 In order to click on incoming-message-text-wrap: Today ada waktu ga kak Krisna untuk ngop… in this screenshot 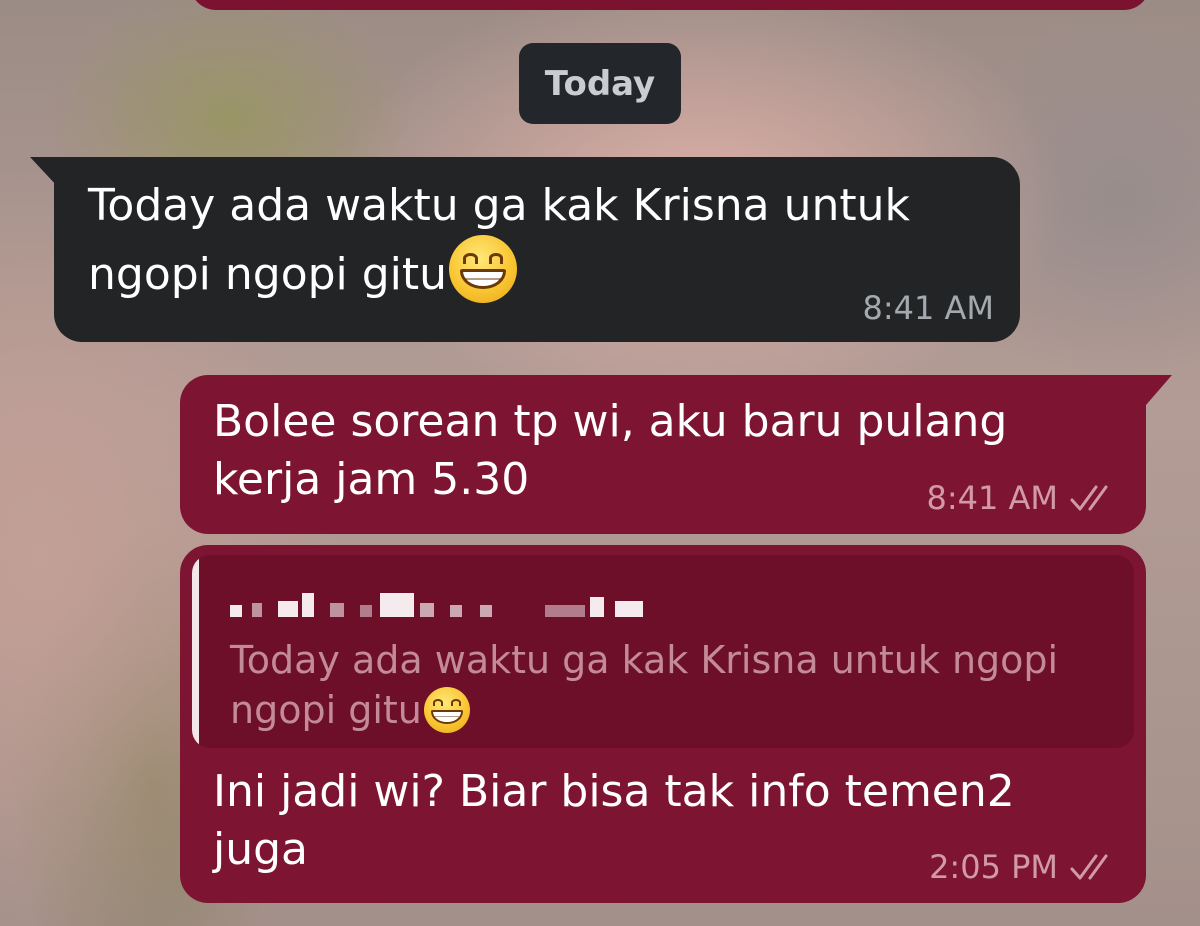, I will do `click(536, 240)`.